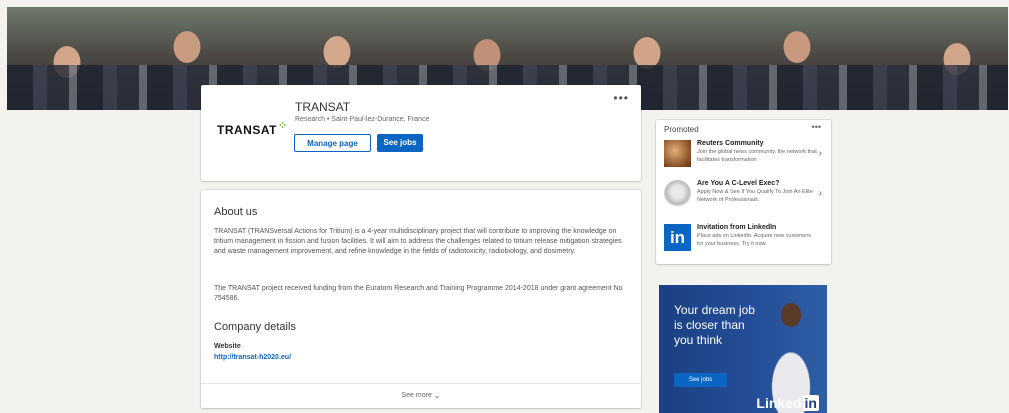  I want to click on more-options-icon: •••, so click(621, 98).